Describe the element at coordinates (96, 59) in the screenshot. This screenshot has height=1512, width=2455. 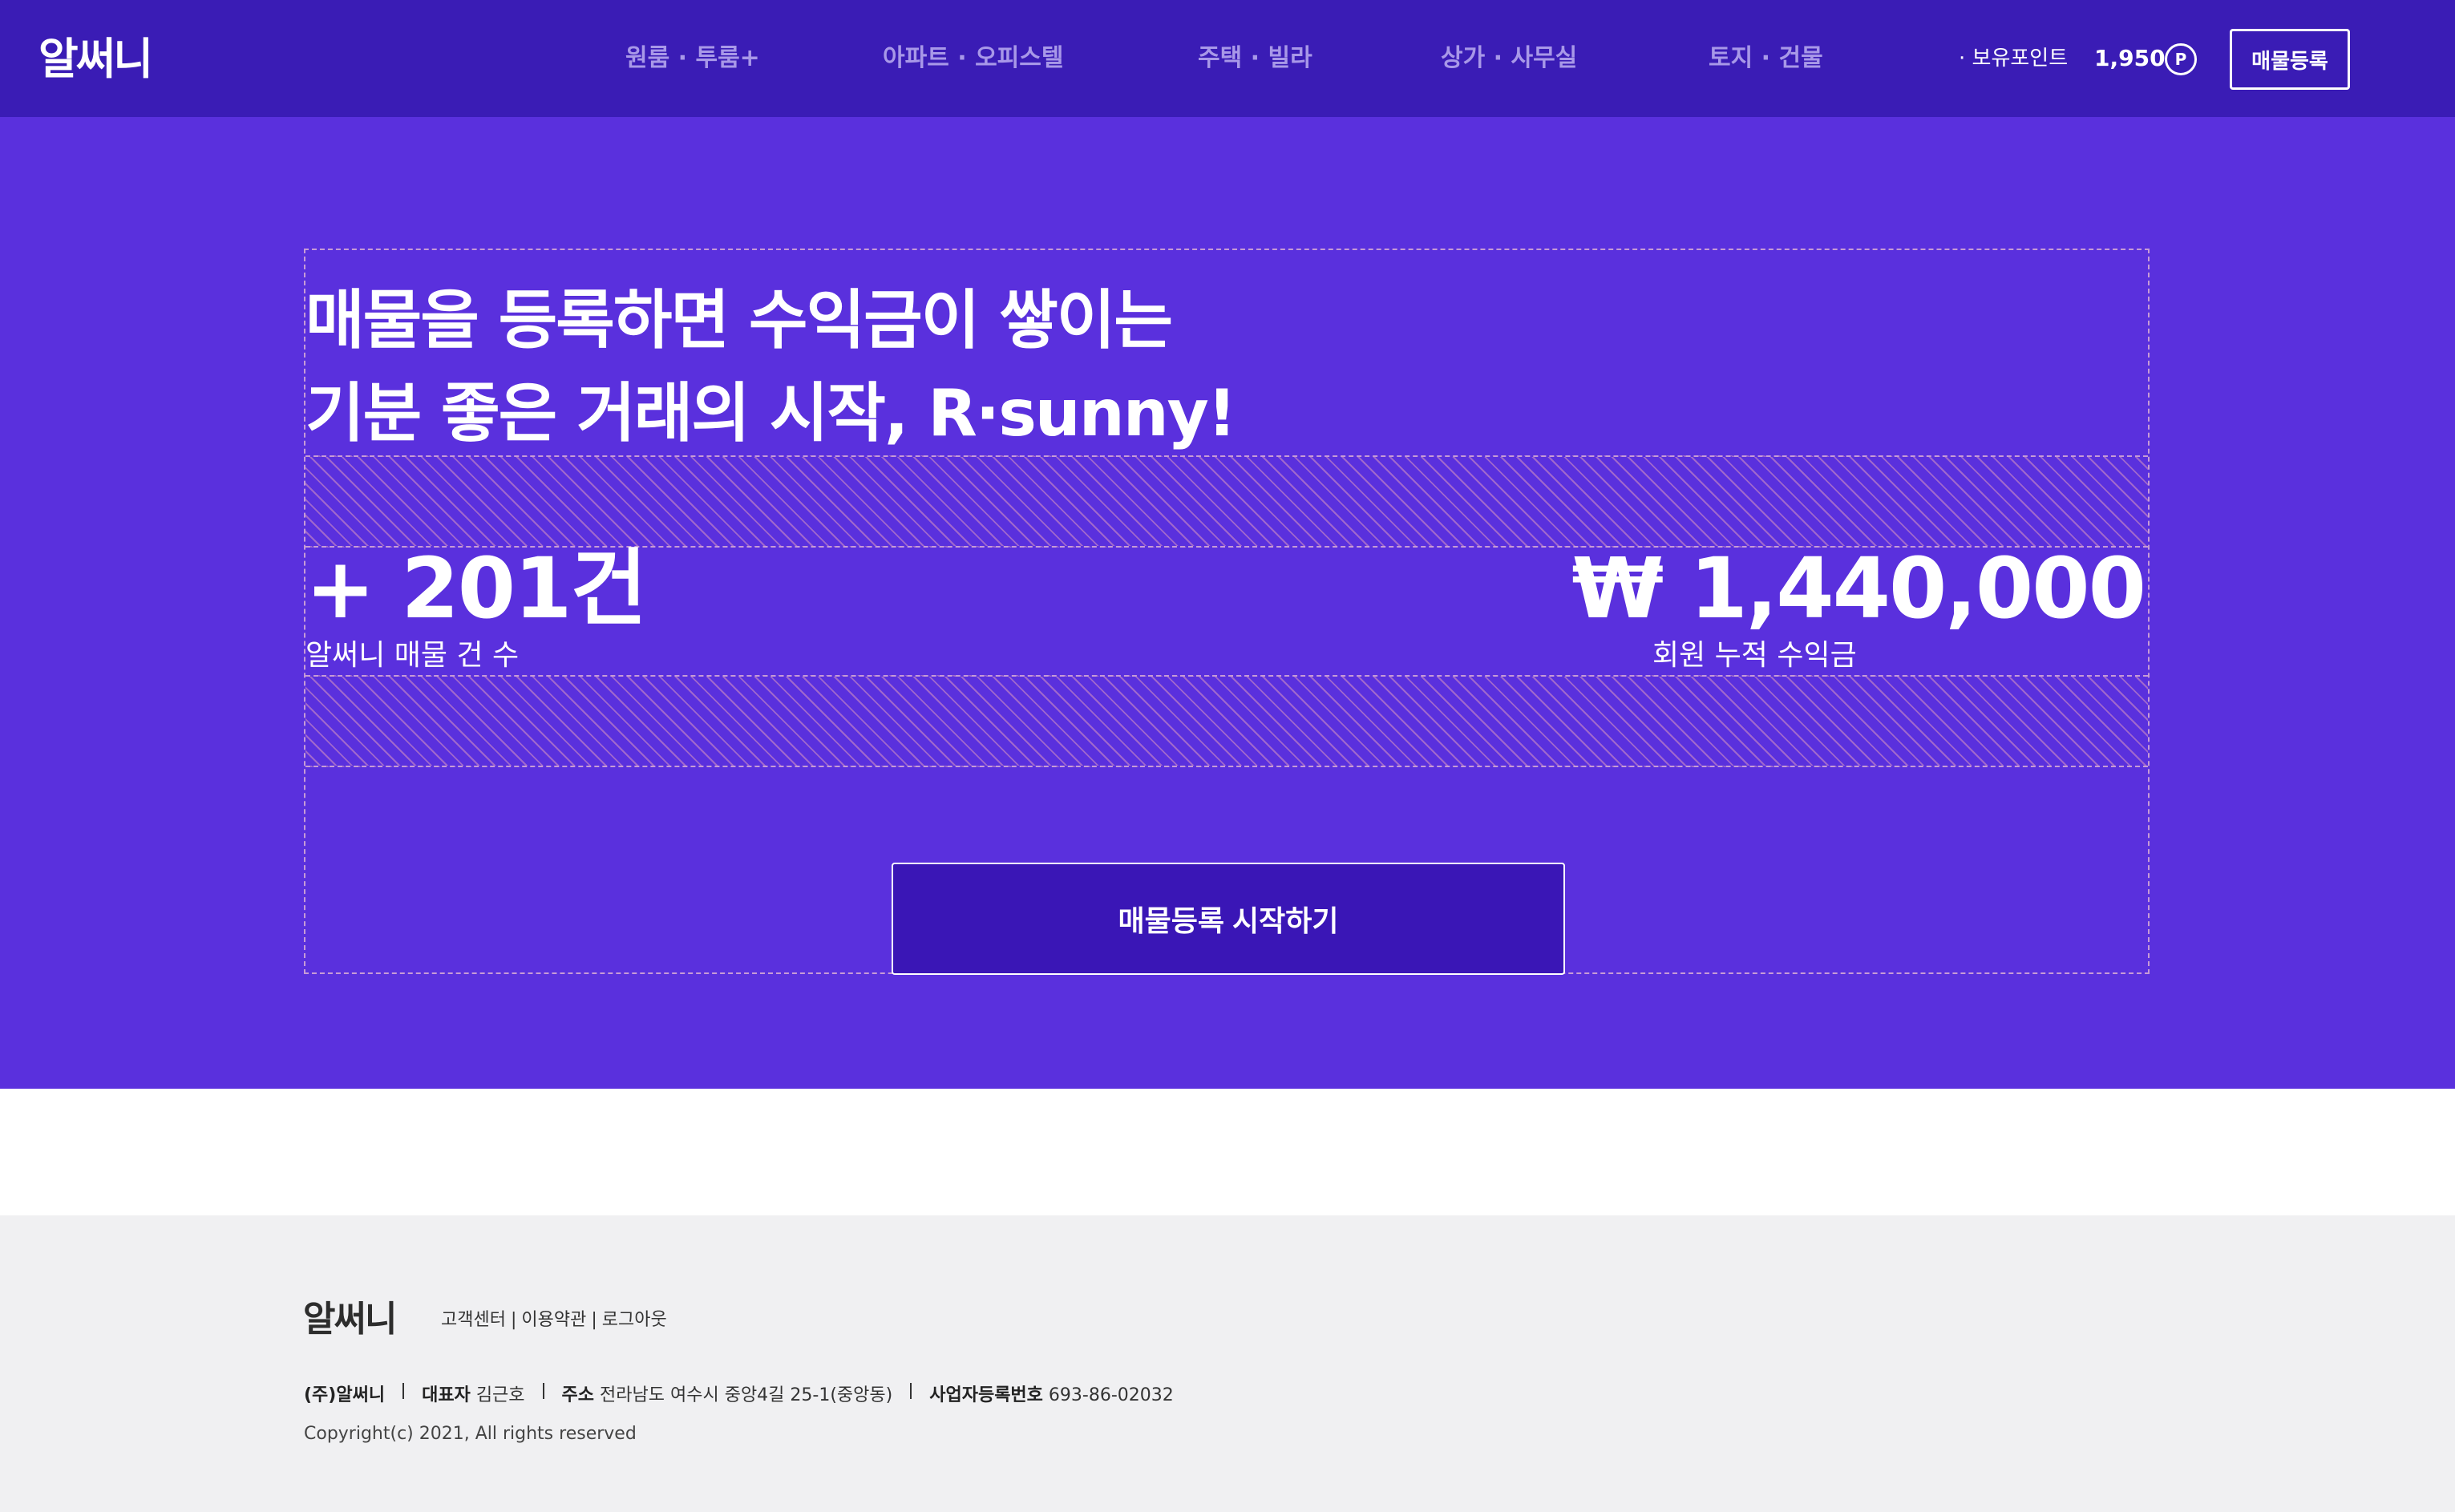
I see `site-logo: 알써니` at that location.